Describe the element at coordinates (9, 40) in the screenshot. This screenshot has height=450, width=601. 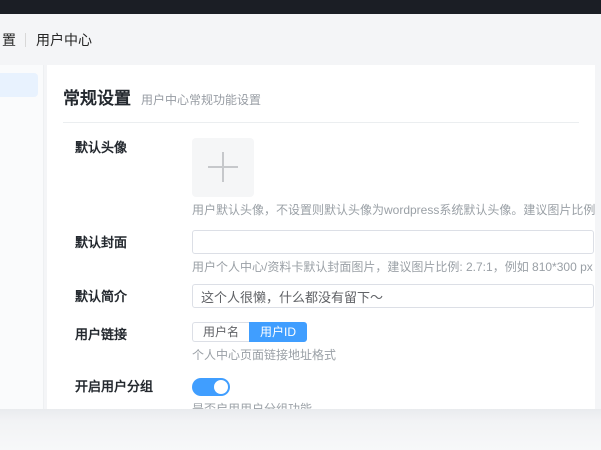
I see `breadcrumb-root: 置` at that location.